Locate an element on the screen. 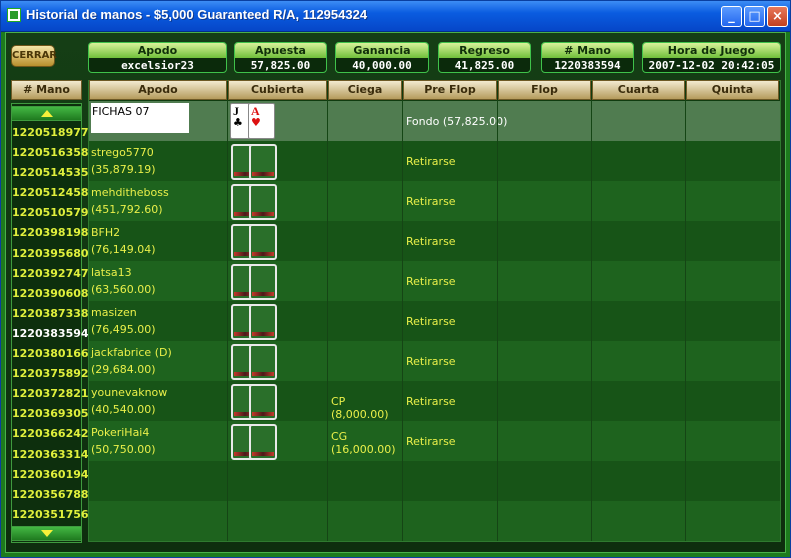 The height and width of the screenshot is (558, 791). info-hora: Hora de Juego 2007-12-02 20:42:05 is located at coordinates (711, 57).